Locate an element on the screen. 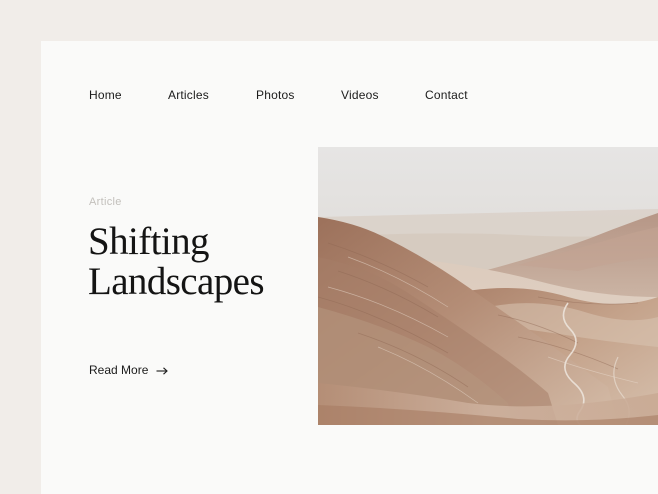  nav-item-photos: Photos is located at coordinates (275, 95).